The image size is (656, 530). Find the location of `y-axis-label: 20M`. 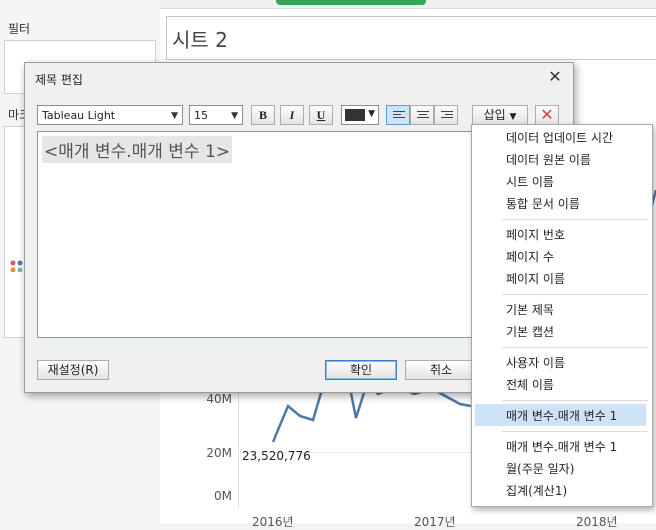

y-axis-label: 20M is located at coordinates (219, 453).